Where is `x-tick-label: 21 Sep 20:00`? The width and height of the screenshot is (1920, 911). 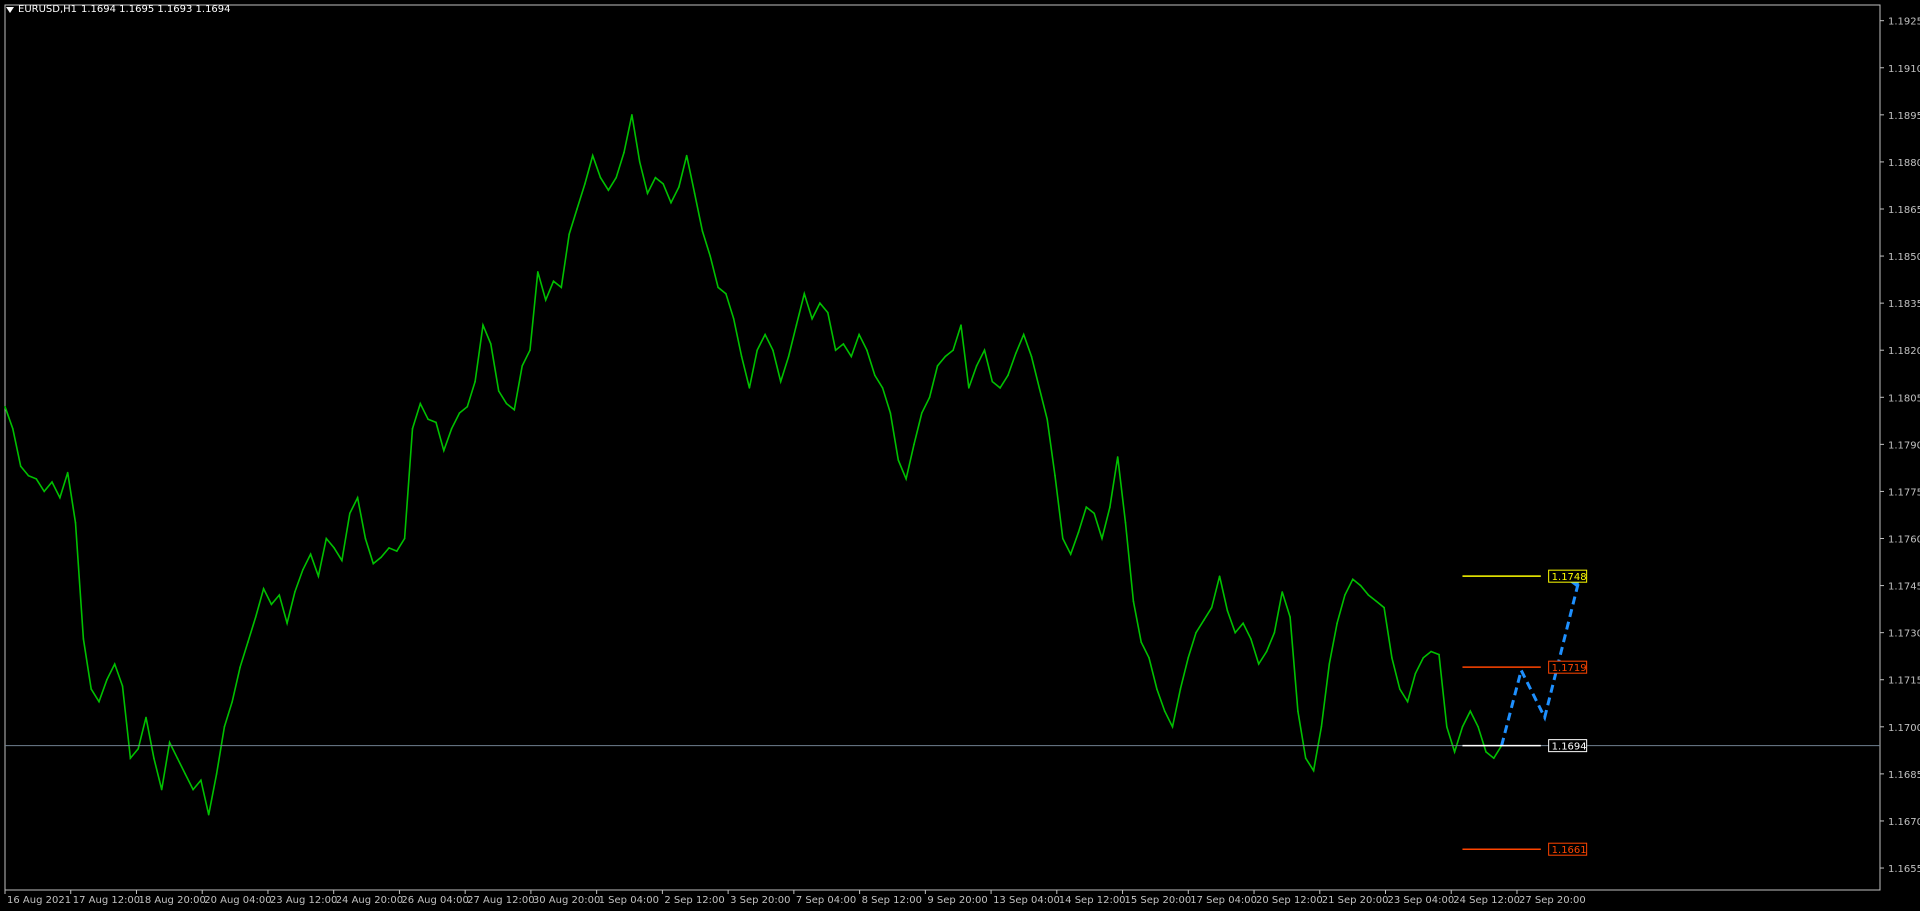 x-tick-label: 21 Sep 20:00 is located at coordinates (1355, 900).